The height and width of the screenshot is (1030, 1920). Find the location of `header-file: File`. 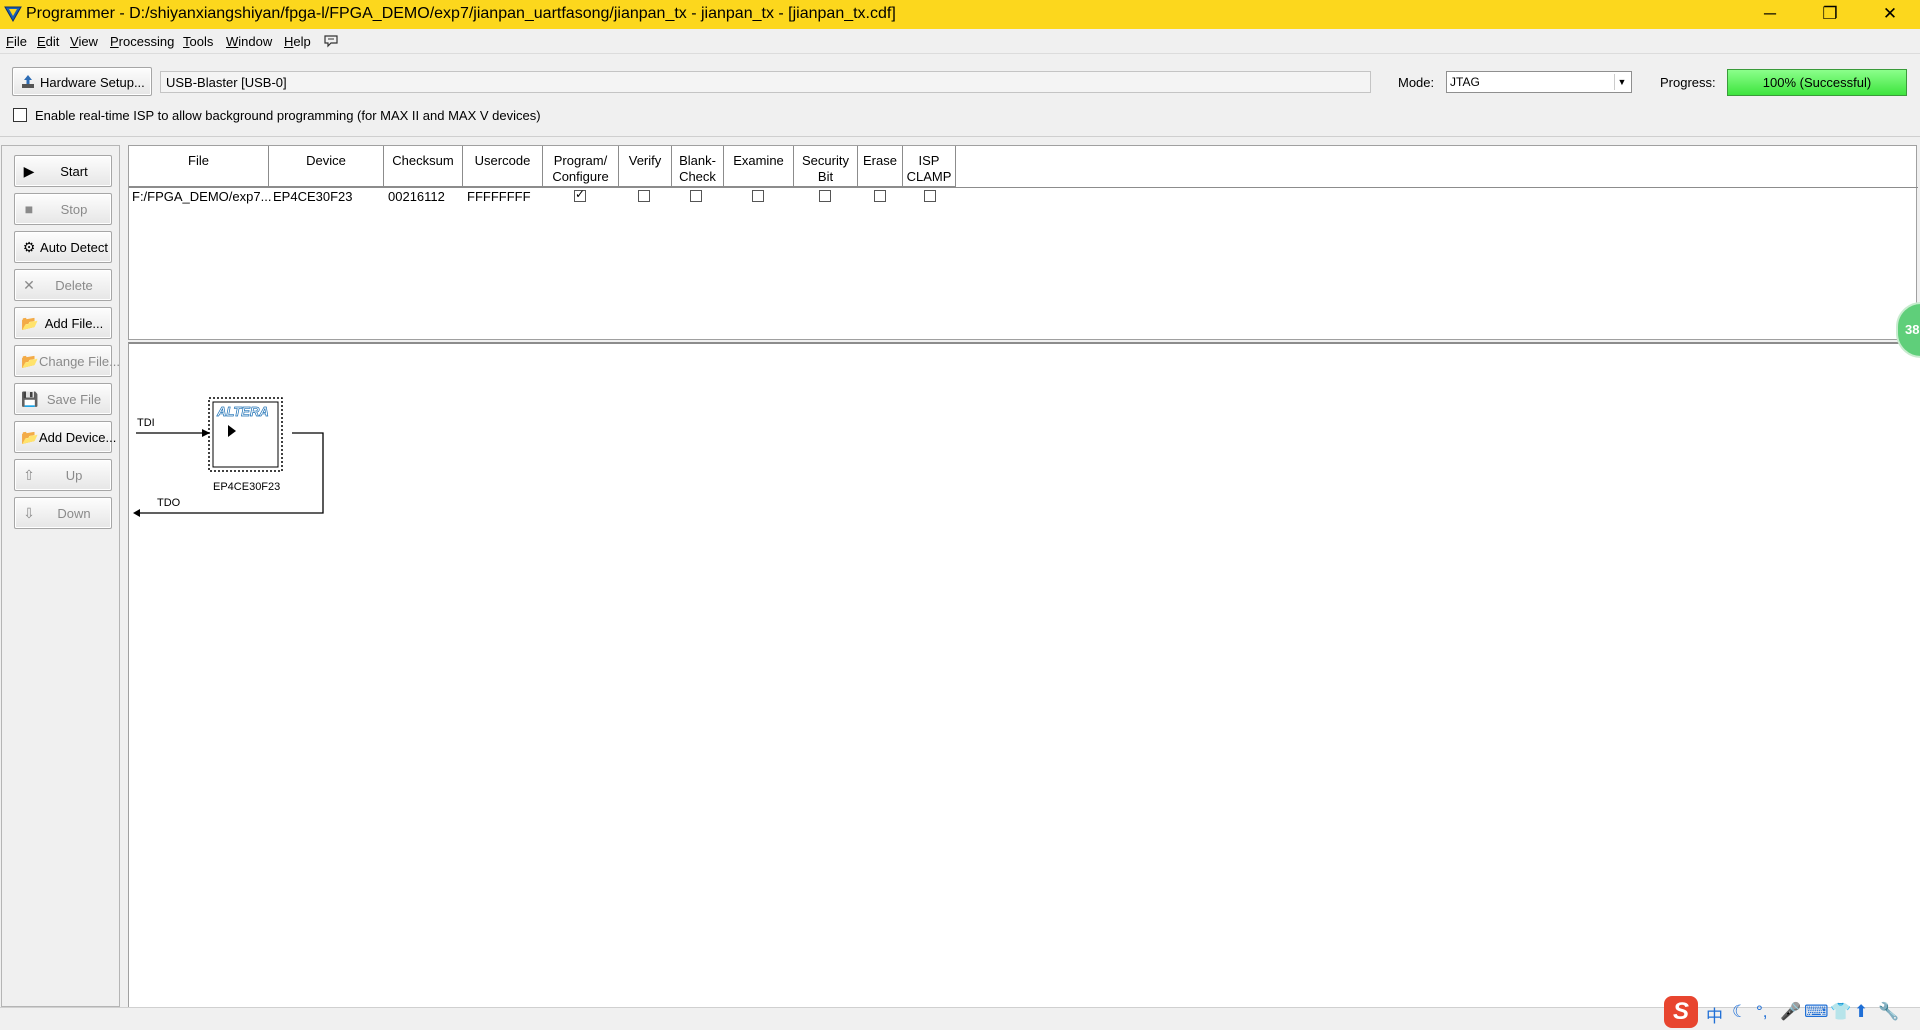

header-file: File is located at coordinates (199, 166).